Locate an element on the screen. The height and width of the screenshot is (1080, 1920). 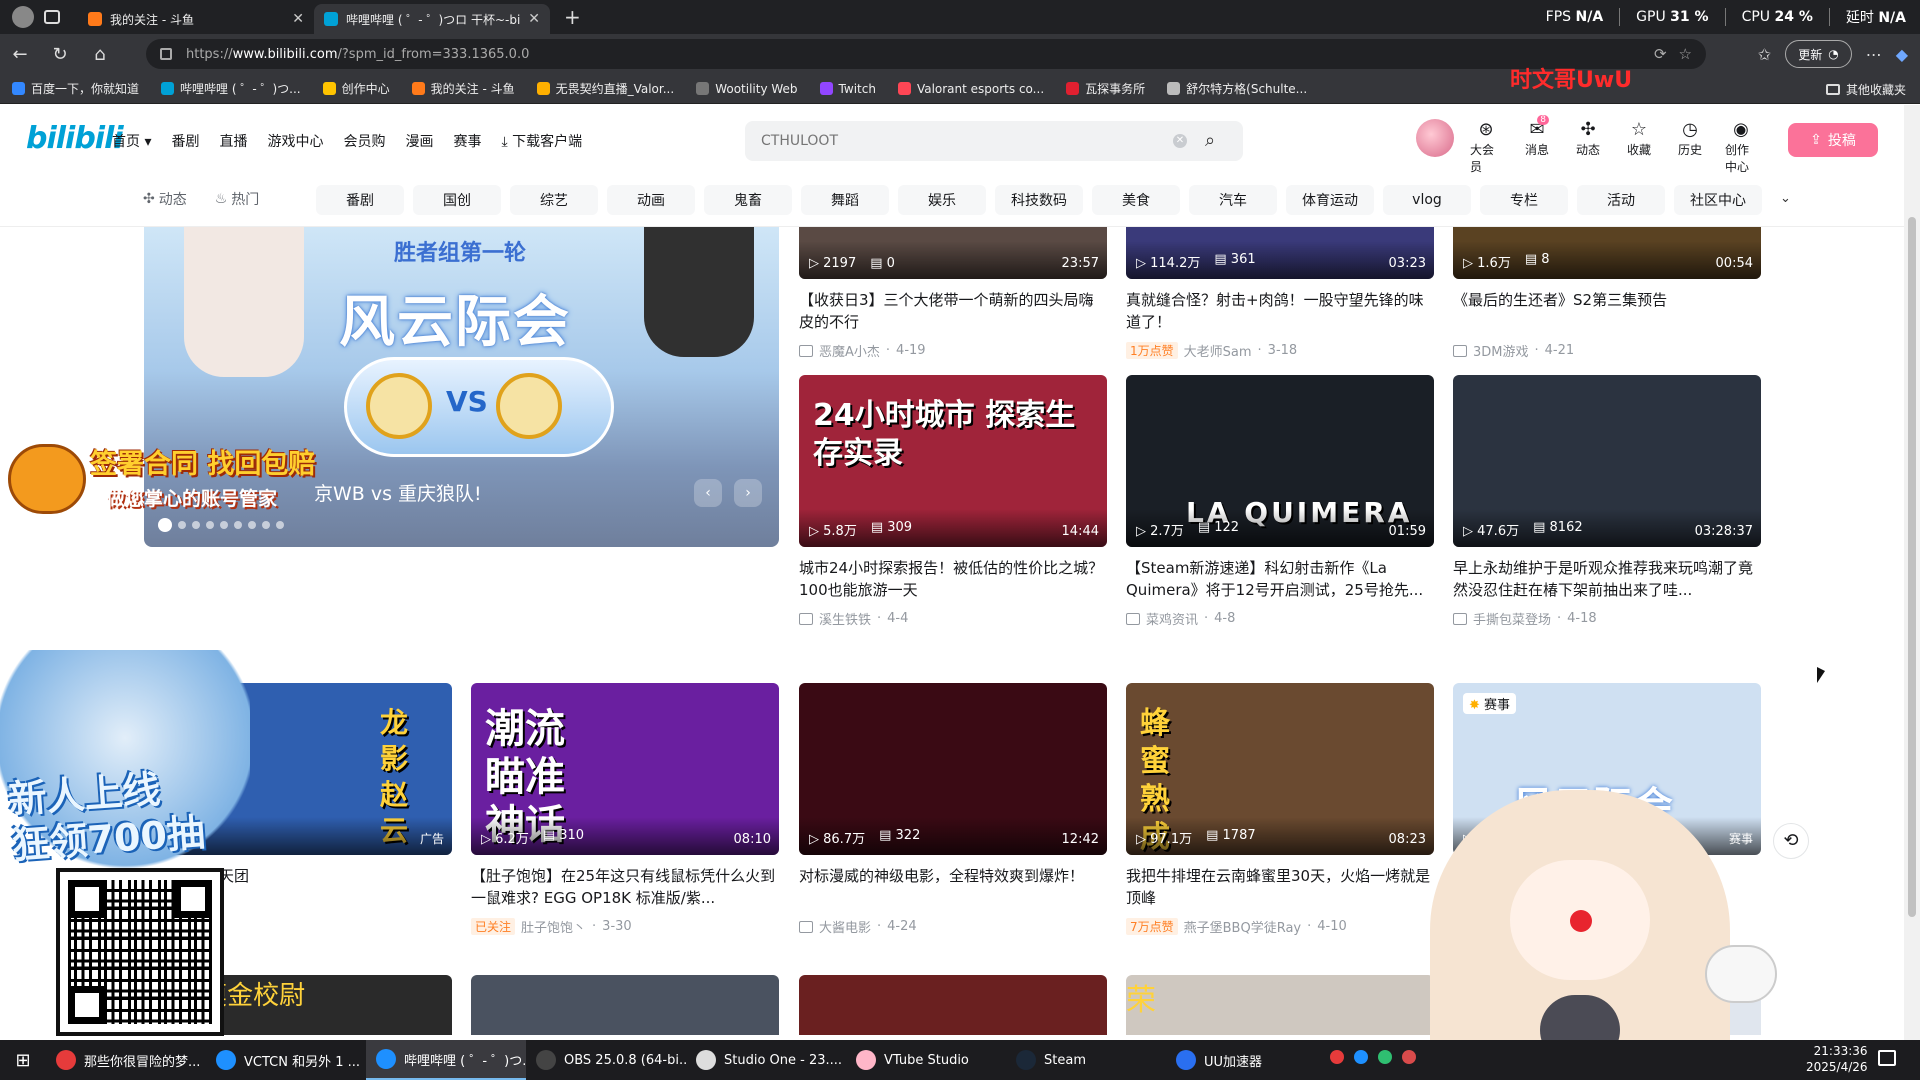
category-item: 专栏 is located at coordinates (1524, 200).